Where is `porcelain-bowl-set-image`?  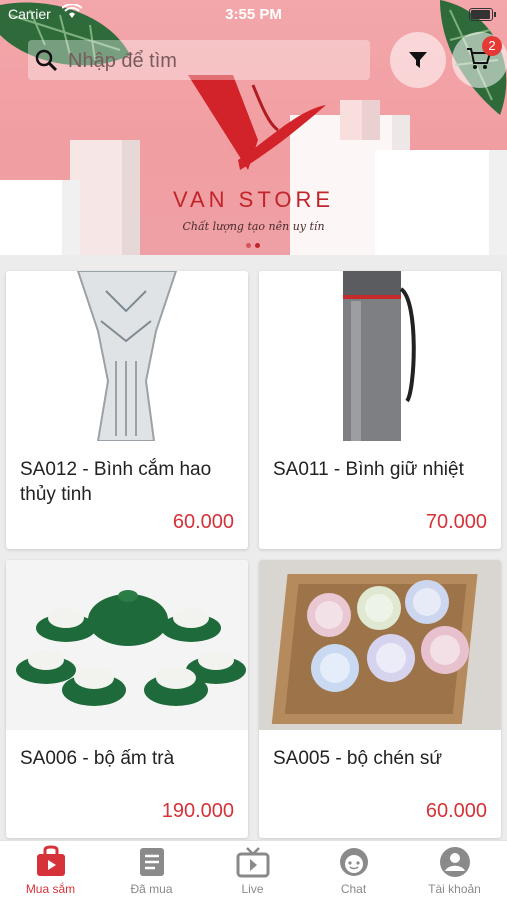 porcelain-bowl-set-image is located at coordinates (380, 645).